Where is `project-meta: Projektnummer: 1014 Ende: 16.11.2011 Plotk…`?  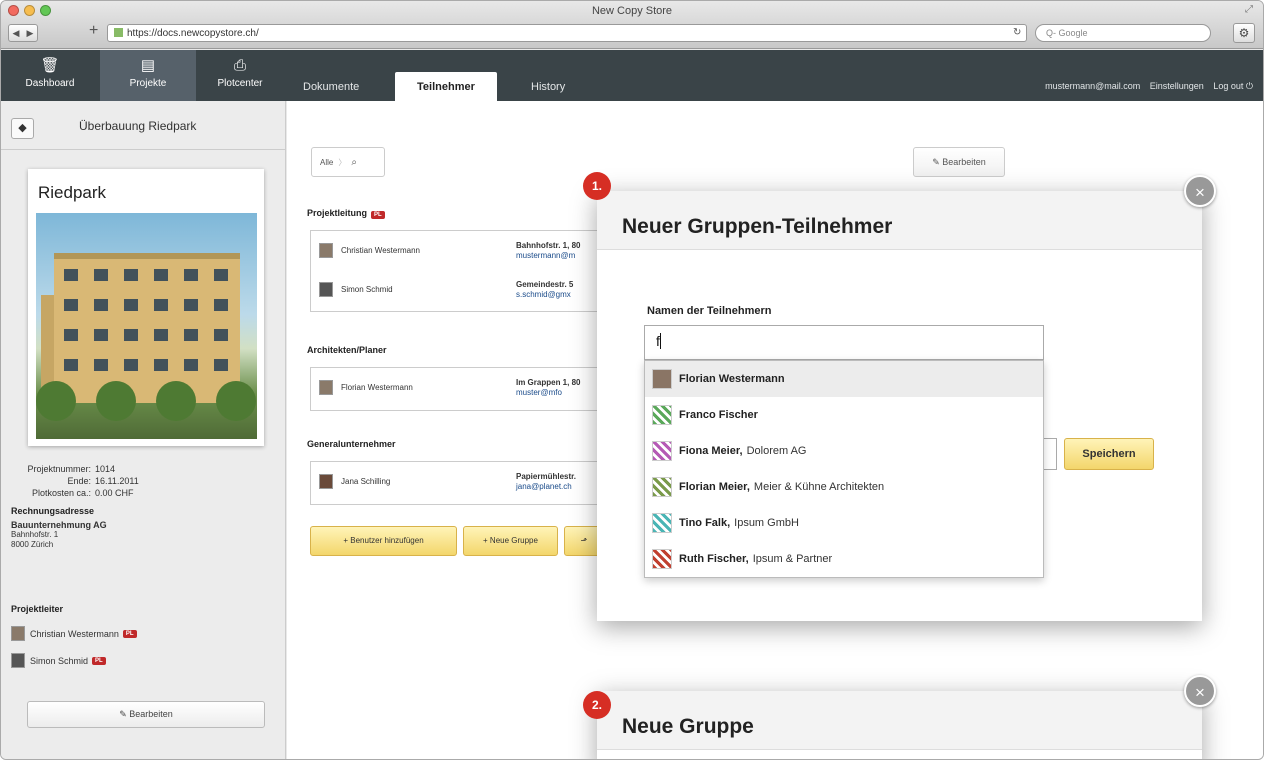
project-meta: Projektnummer: 1014 Ende: 16.11.2011 Plotk… is located at coordinates (70, 481).